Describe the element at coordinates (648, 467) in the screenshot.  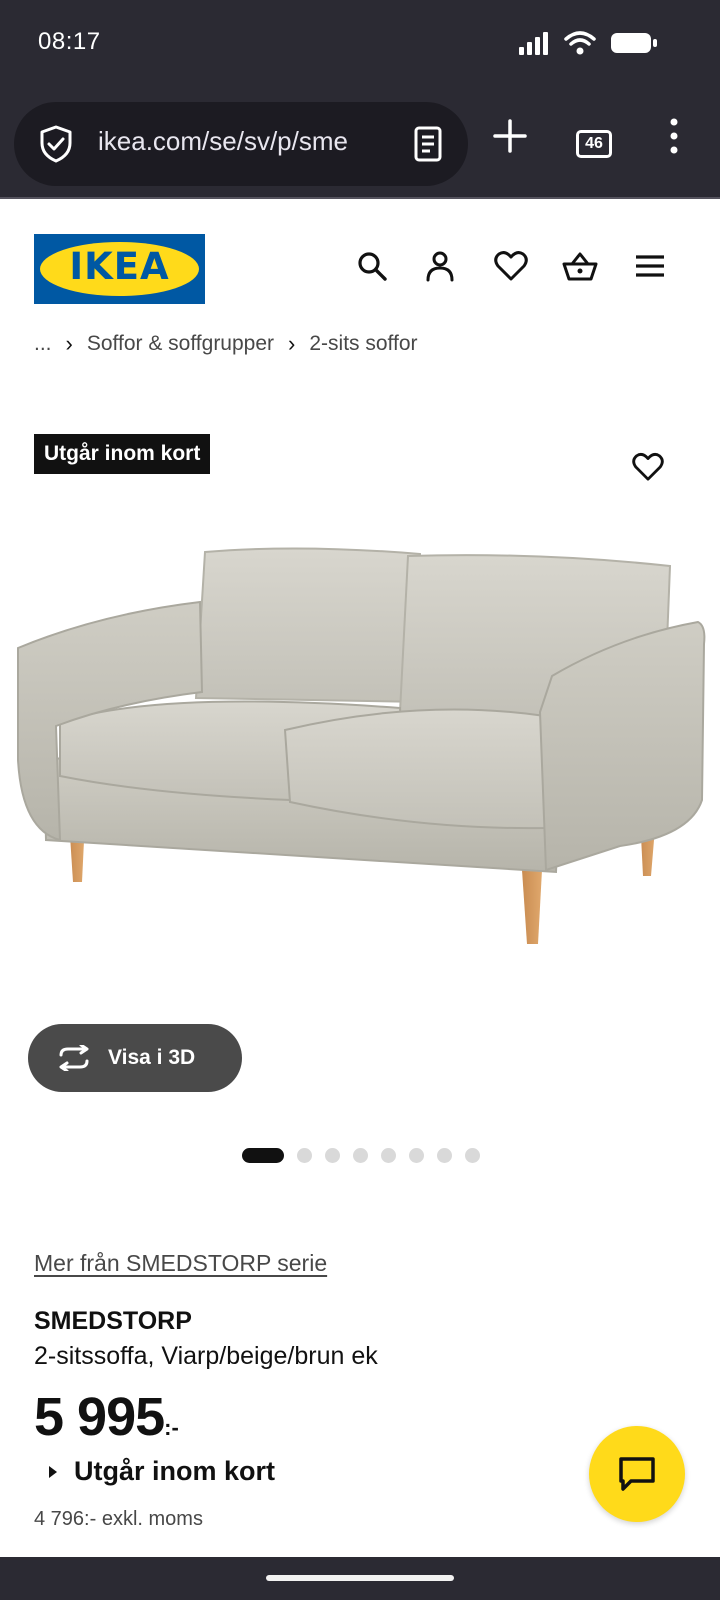
I see `add-to-favourites-heart-icon` at that location.